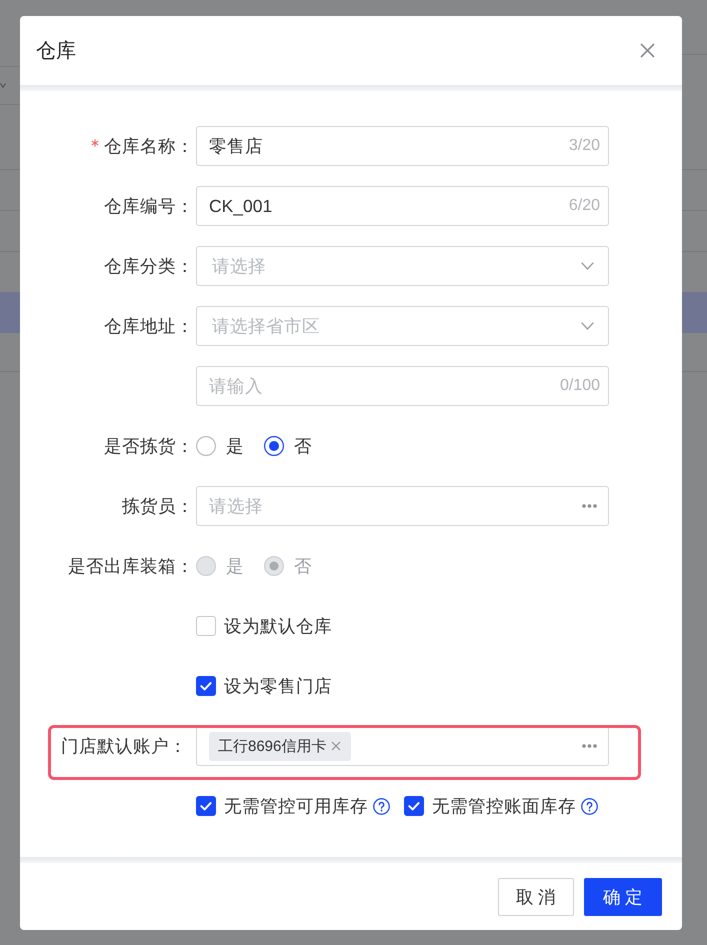 The height and width of the screenshot is (945, 707). Describe the element at coordinates (56, 51) in the screenshot. I see `dialog-title: 仓库` at that location.